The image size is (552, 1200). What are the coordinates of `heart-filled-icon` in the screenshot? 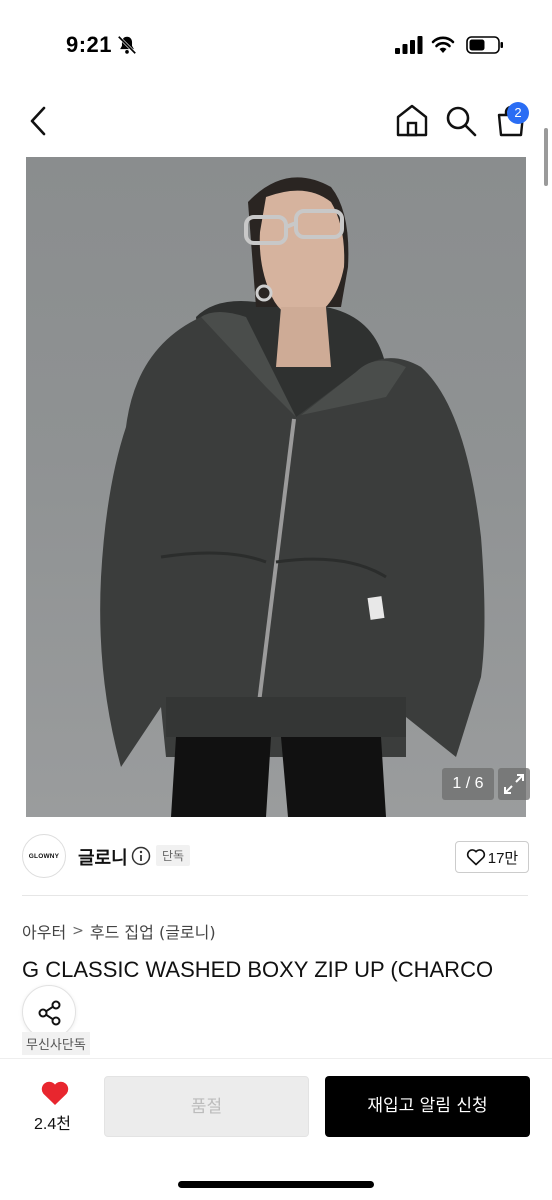 It's located at (55, 1093).